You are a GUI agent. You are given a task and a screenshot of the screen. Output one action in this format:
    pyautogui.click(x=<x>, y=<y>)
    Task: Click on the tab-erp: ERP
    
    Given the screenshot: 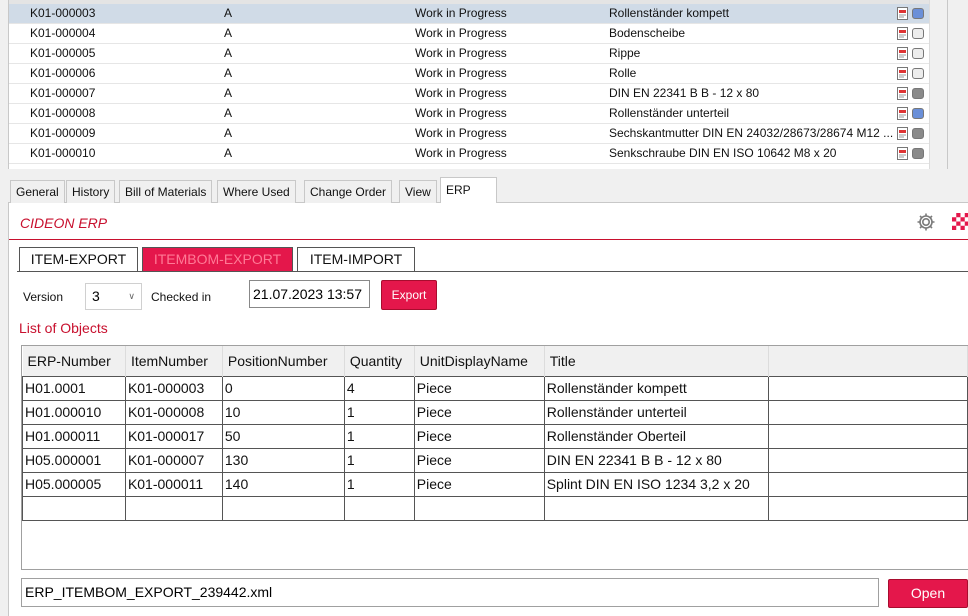 What is the action you would take?
    pyautogui.click(x=468, y=190)
    